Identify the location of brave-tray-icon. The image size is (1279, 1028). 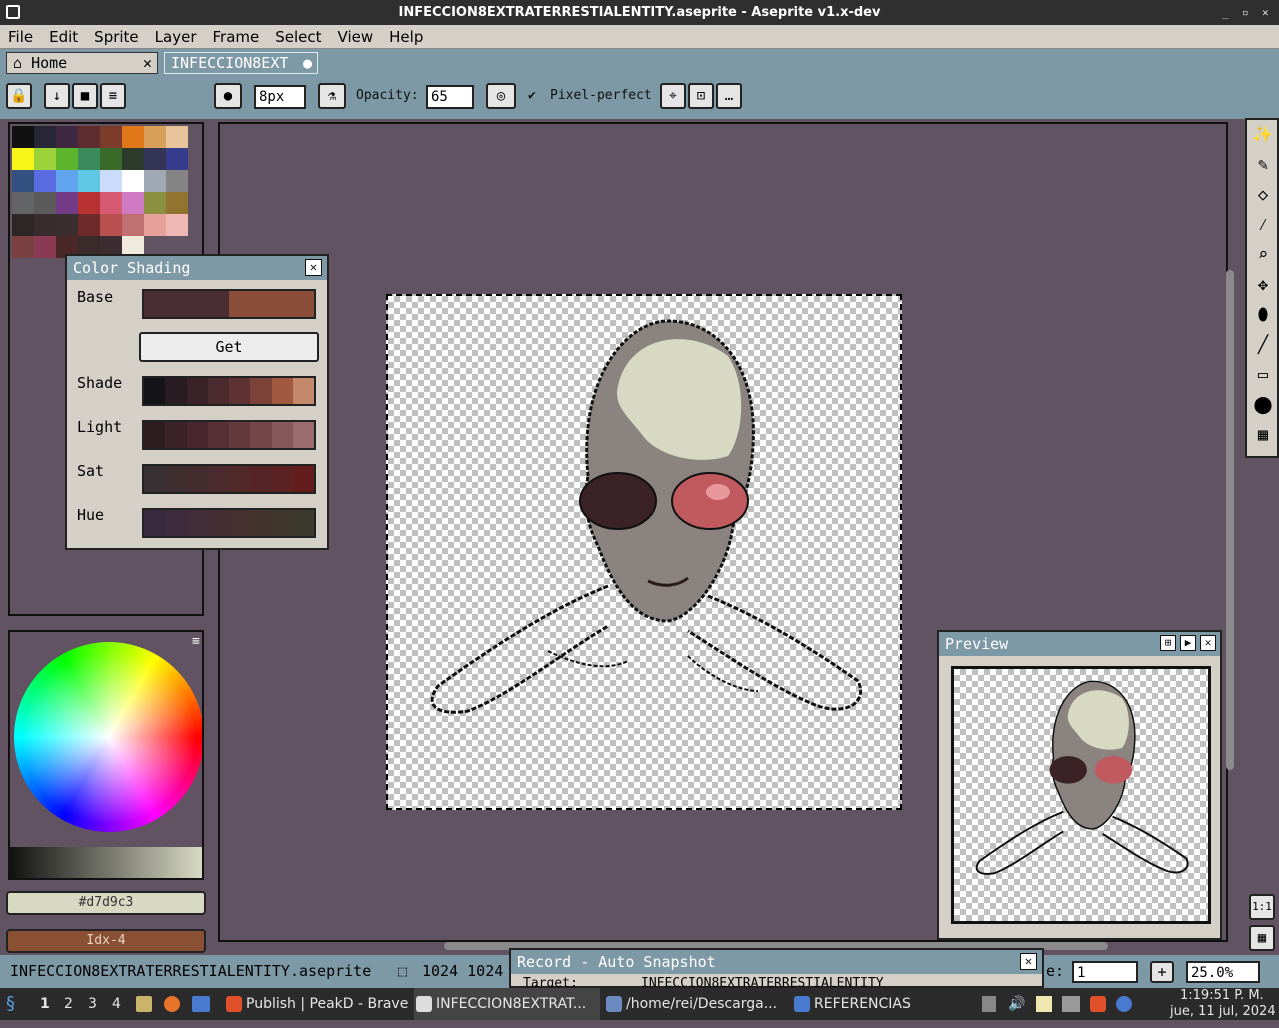
(1098, 1004).